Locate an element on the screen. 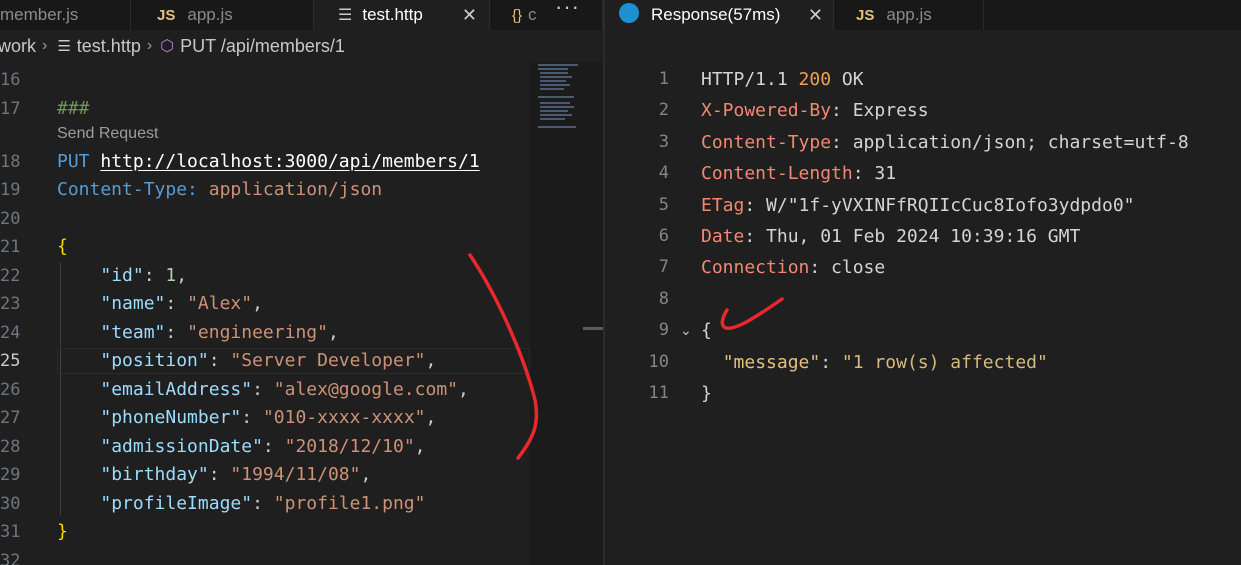  header-name: Content-Type: is located at coordinates (127, 189).